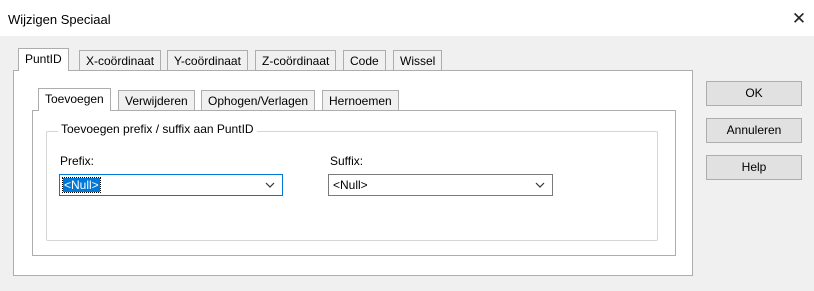 The height and width of the screenshot is (291, 814). Describe the element at coordinates (350, 185) in the screenshot. I see `suffix-value: <Null>` at that location.